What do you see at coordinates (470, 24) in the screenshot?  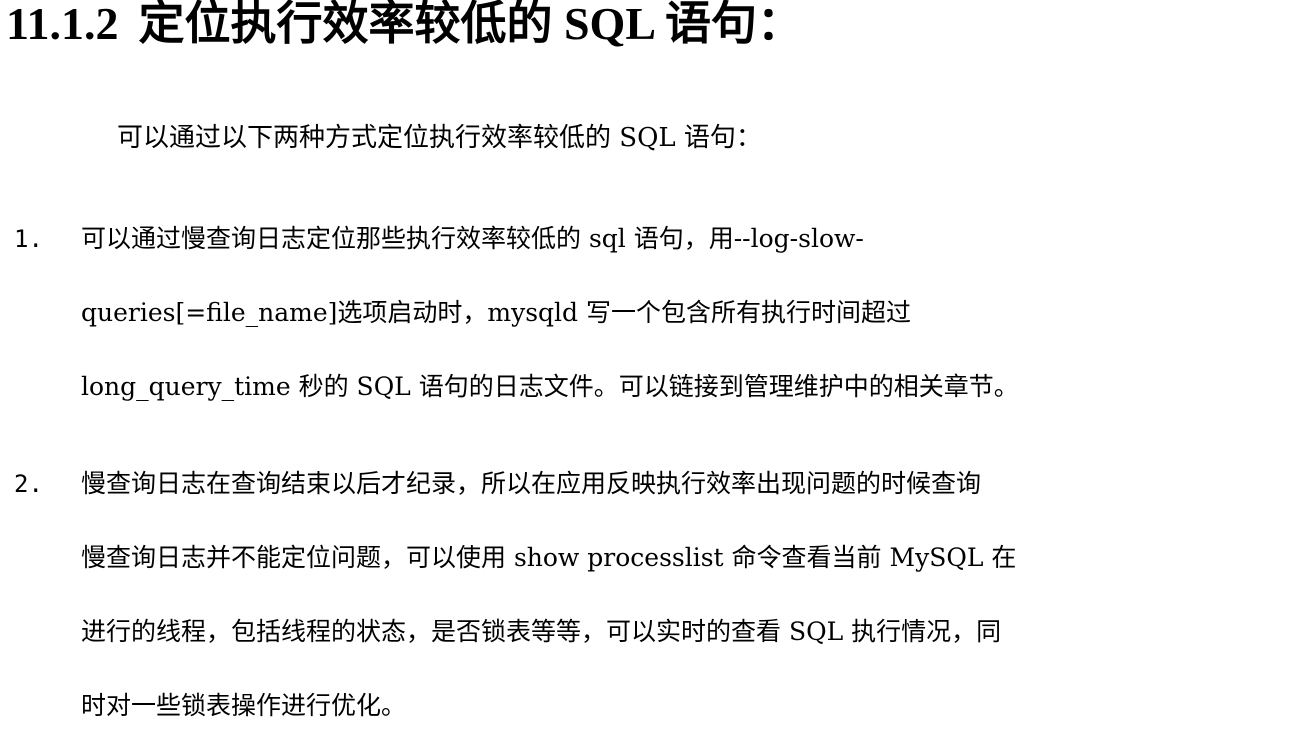 I see `section-title: 定位执行效率较低的 SQL 语句：` at bounding box center [470, 24].